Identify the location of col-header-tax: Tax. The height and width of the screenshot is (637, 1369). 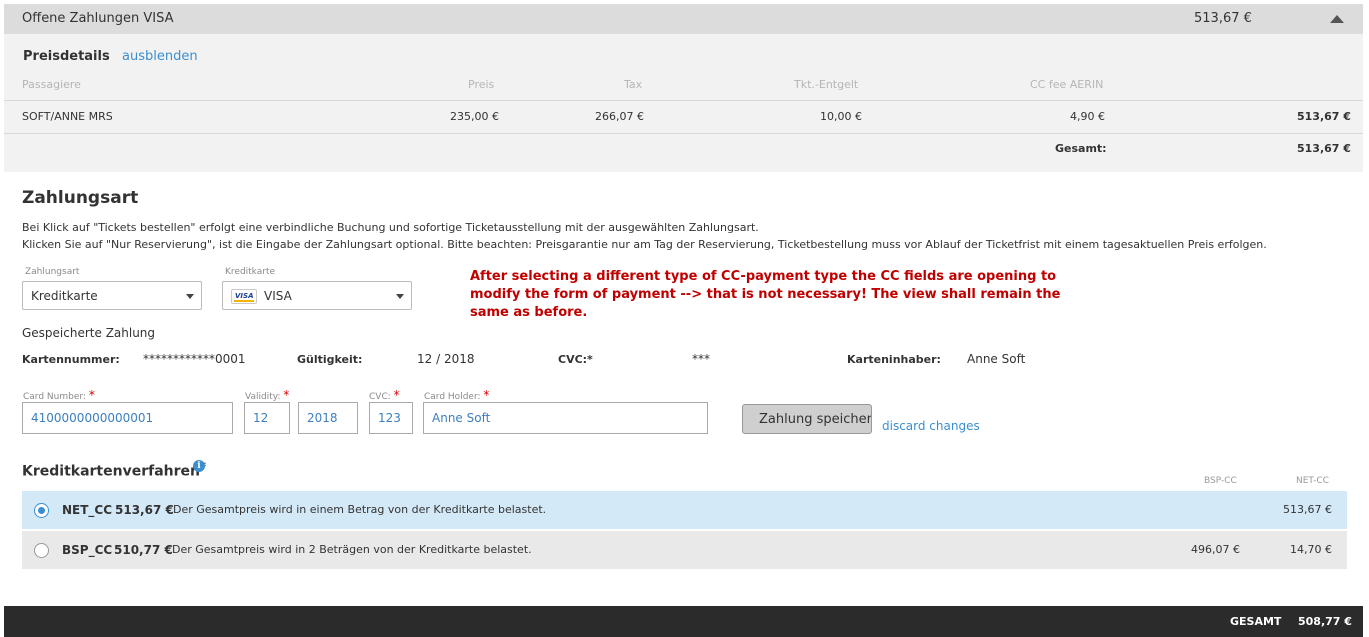
(633, 84).